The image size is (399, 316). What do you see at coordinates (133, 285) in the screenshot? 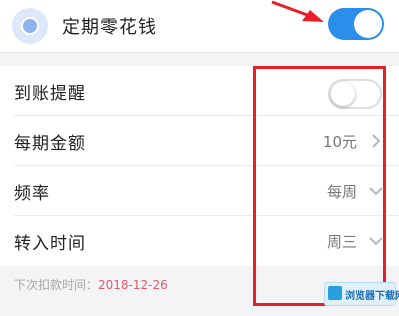
I see `next-deduction-date: 2018-12-26` at bounding box center [133, 285].